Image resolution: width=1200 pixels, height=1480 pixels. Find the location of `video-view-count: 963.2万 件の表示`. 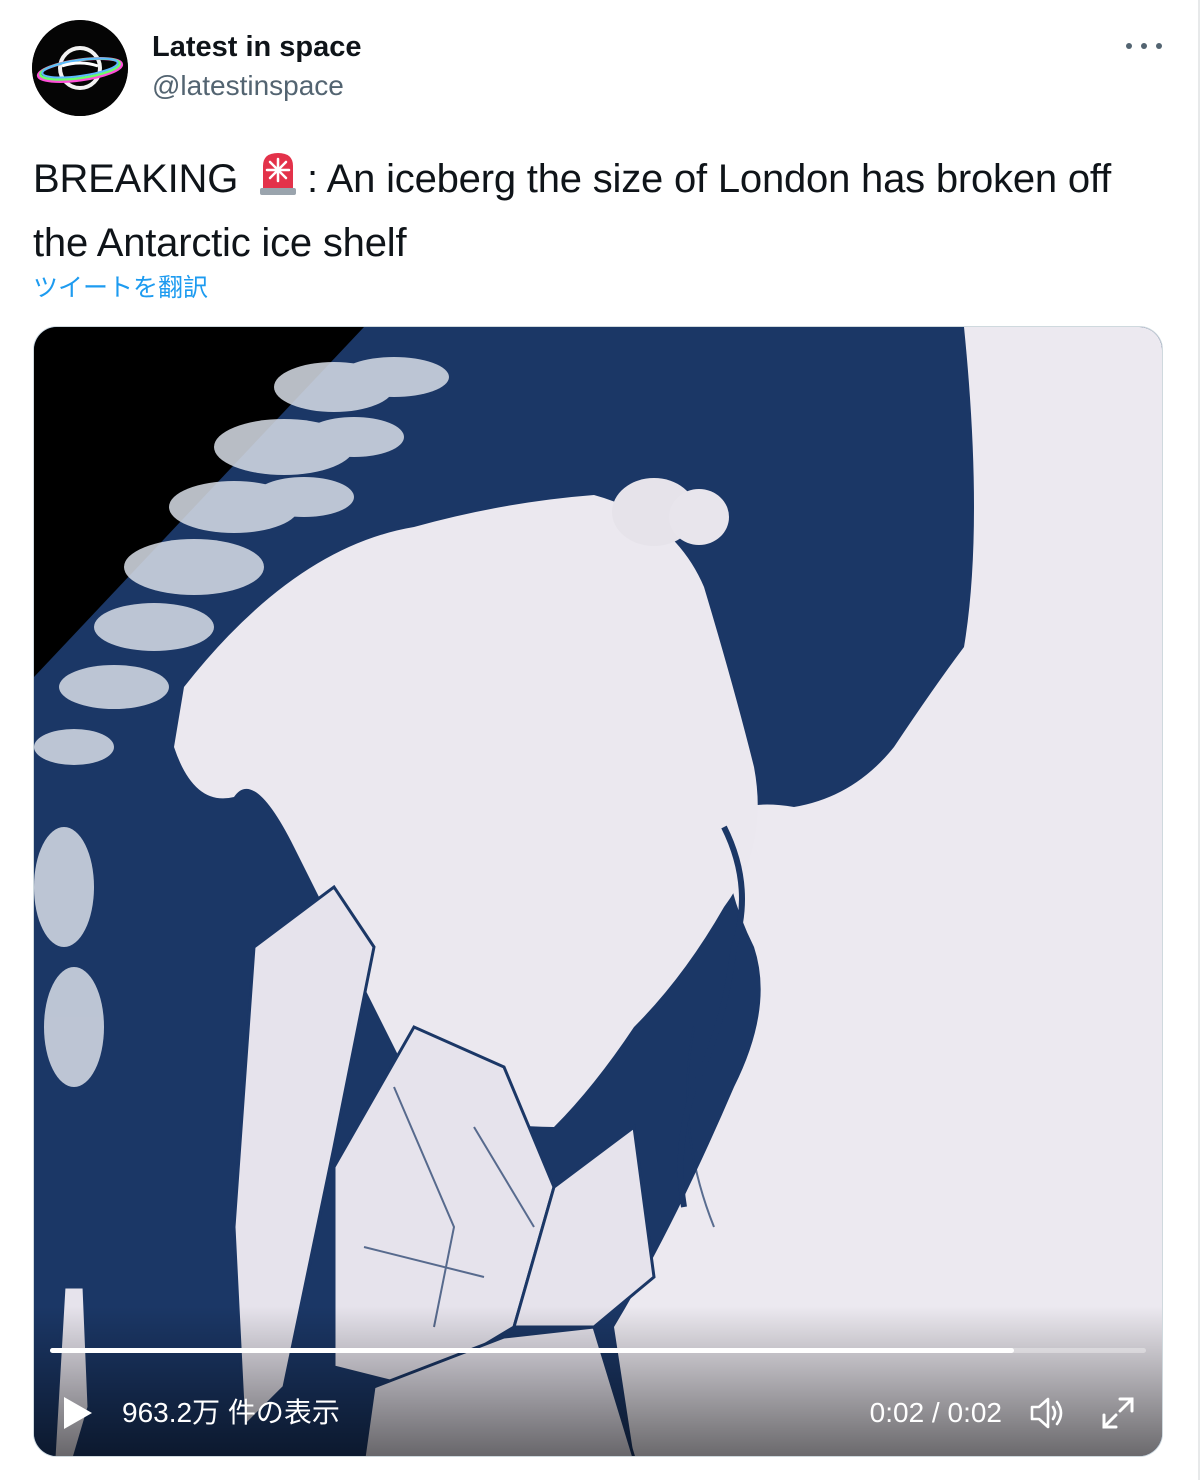

video-view-count: 963.2万 件の表示 is located at coordinates (231, 1412).